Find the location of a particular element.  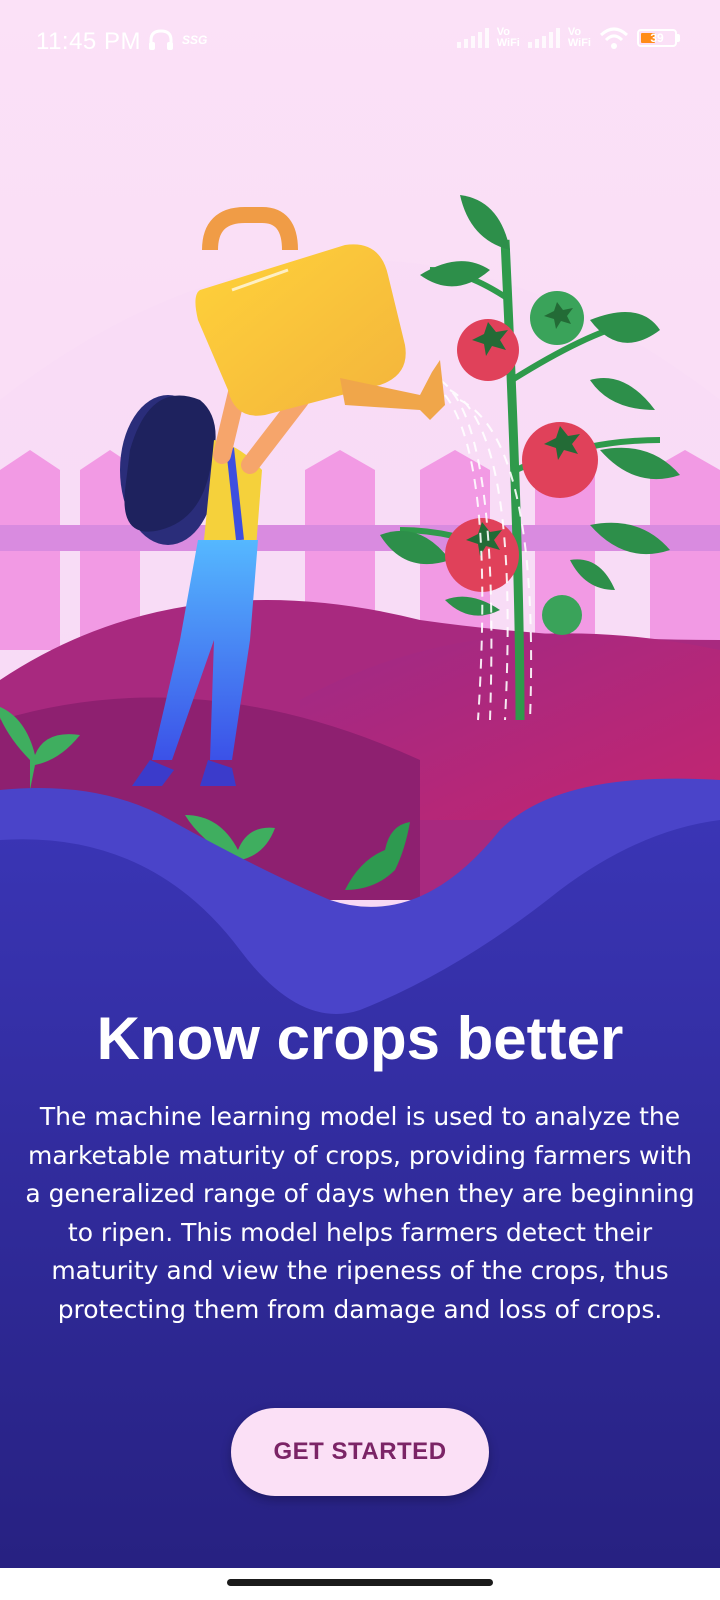

status-bar: 11:45 PM SSG Vo WiFi Vo WiFi 39 is located at coordinates (360, 44).